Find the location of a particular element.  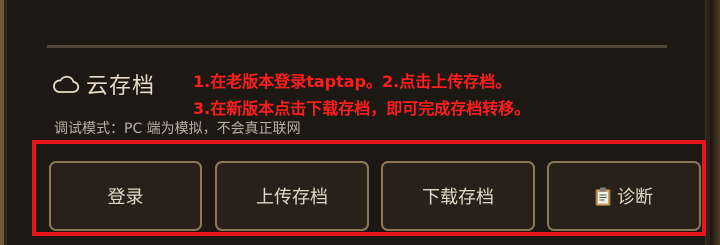

login-button: 登录 is located at coordinates (125, 196).